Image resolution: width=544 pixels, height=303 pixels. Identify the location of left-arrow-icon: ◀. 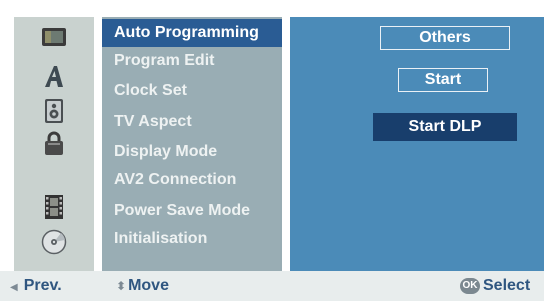
(14, 287).